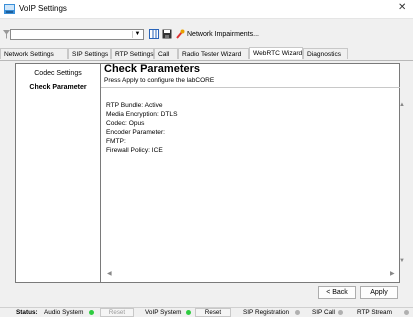 This screenshot has width=413, height=317. What do you see at coordinates (27, 312) in the screenshot?
I see `status-label: Status:` at bounding box center [27, 312].